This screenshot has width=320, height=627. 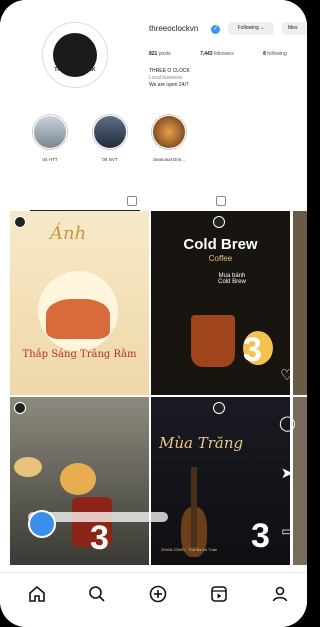 What do you see at coordinates (160, 54) in the screenshot?
I see `posts-stat: 821 posts` at bounding box center [160, 54].